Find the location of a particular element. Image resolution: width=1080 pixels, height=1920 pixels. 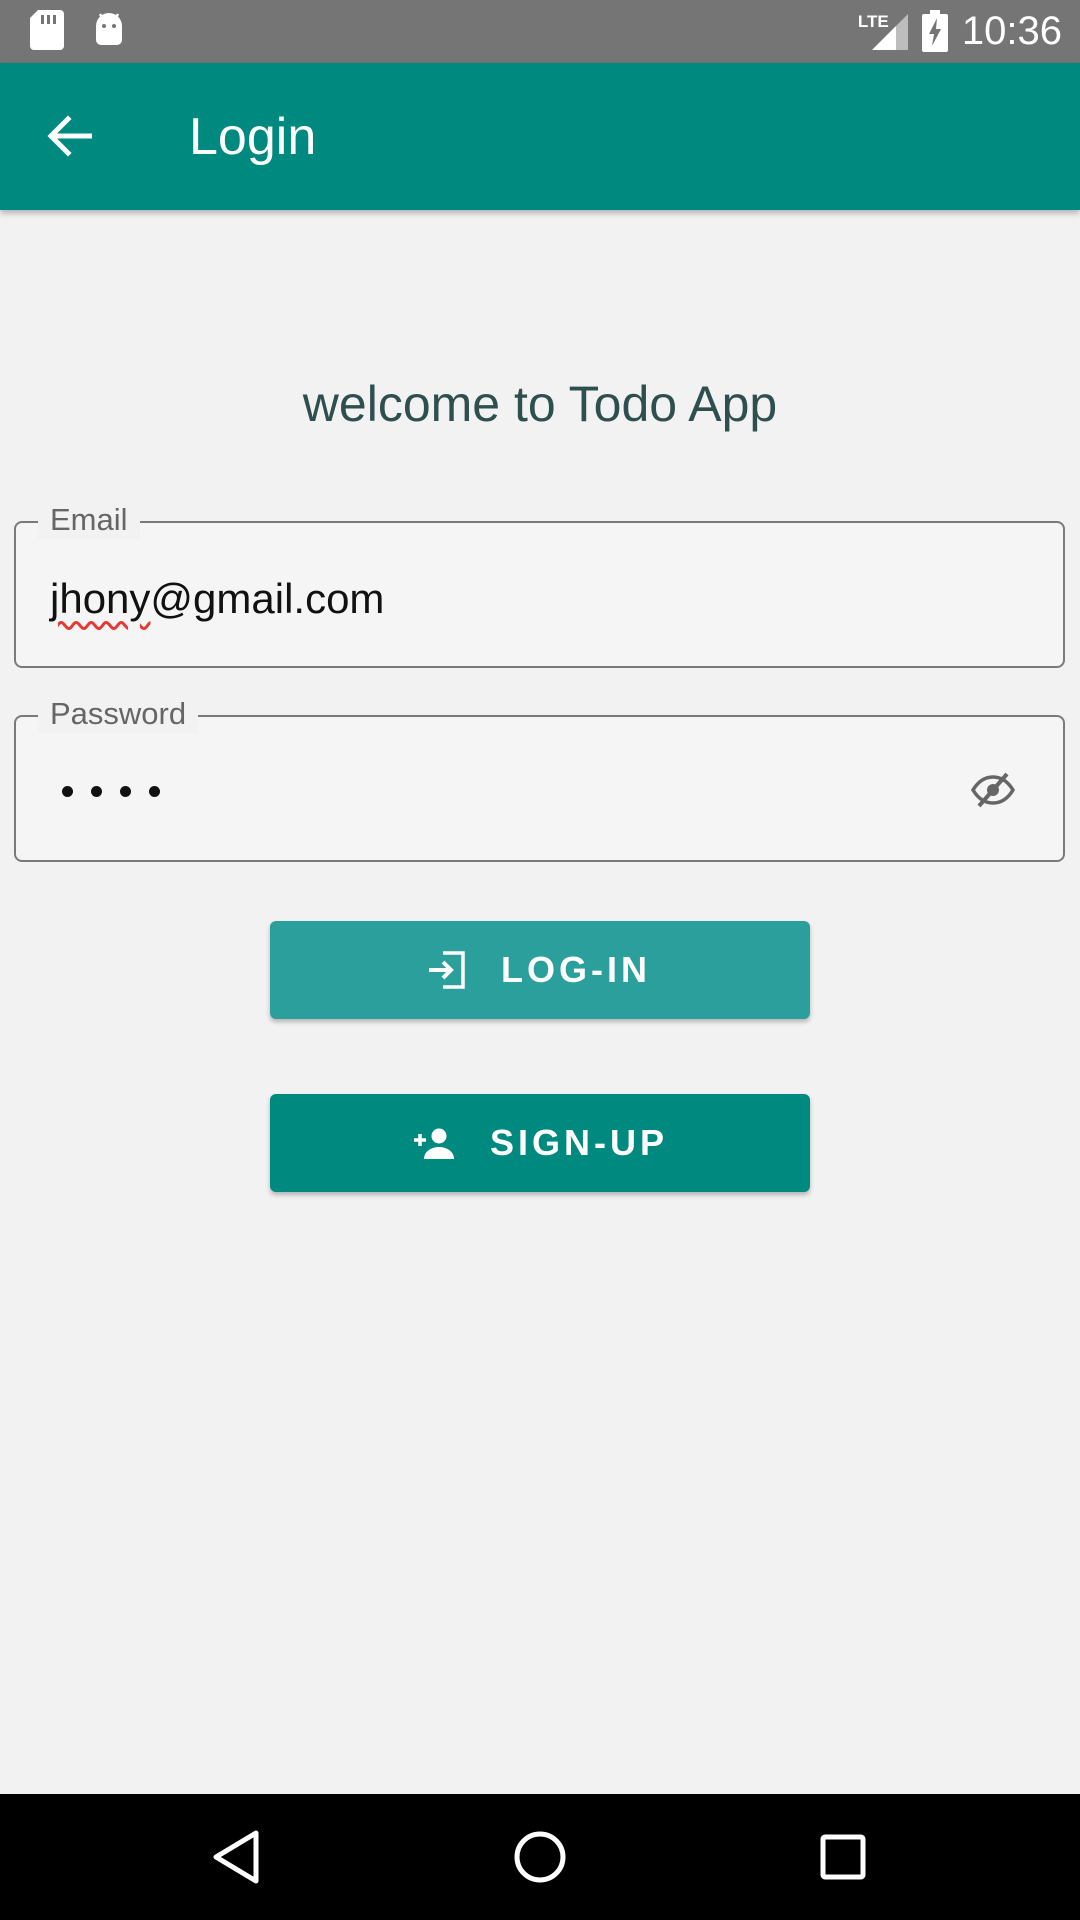

circle-home-icon is located at coordinates (540, 1857).